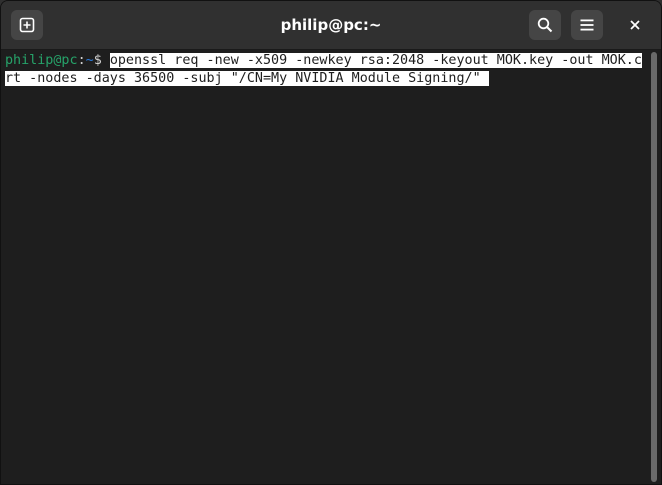 This screenshot has width=662, height=485. I want to click on prompt-symbol: $, so click(101, 60).